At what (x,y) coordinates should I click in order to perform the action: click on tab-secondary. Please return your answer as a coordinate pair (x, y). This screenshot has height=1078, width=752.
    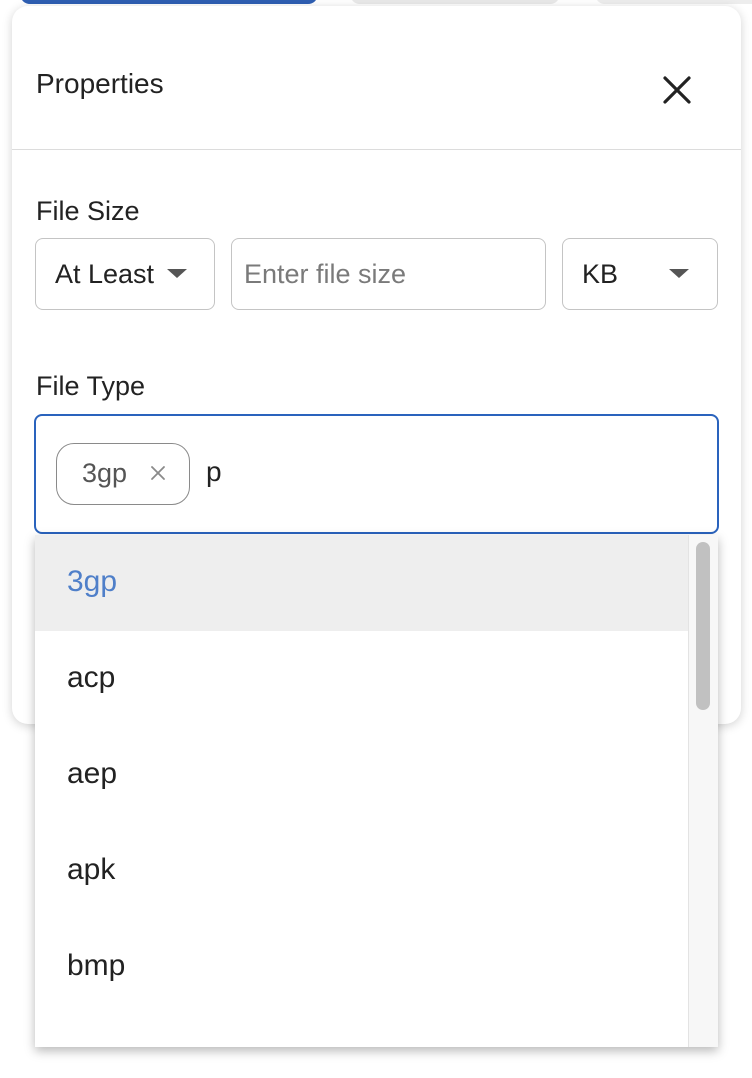
    Looking at the image, I should click on (455, 2).